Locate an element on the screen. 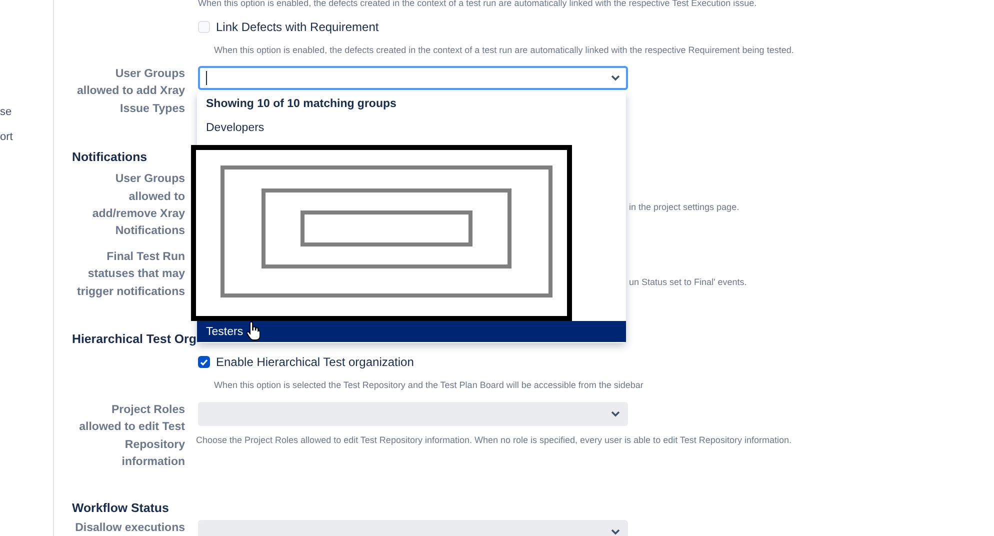 This screenshot has width=994, height=536. checkbox-label: Enable Hierarchical Test organization is located at coordinates (315, 363).